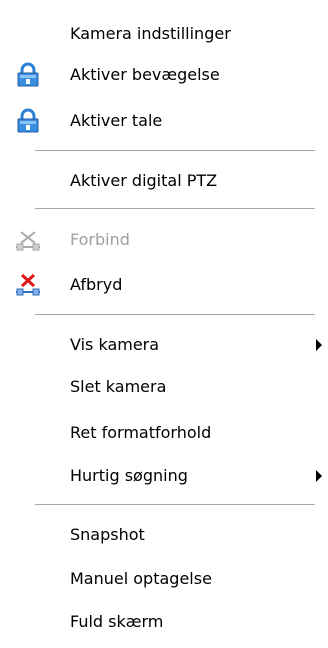  I want to click on menu-item-label: Afbryd, so click(96, 284).